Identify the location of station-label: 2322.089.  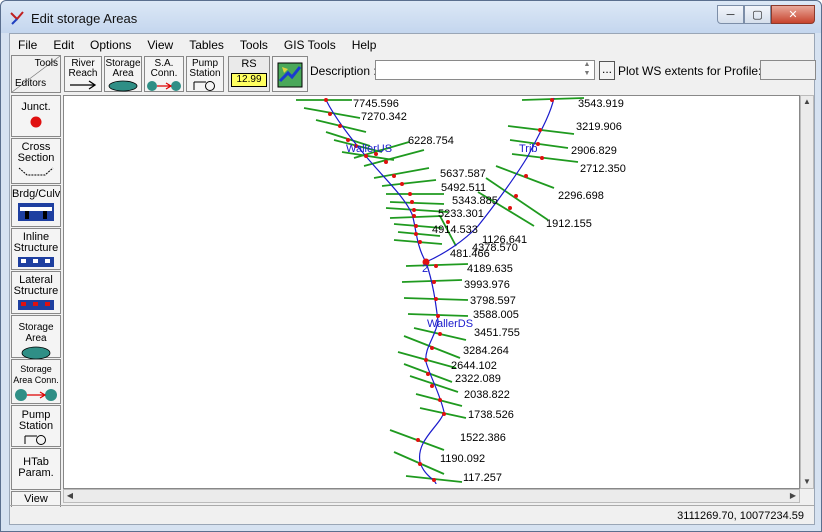
(478, 379).